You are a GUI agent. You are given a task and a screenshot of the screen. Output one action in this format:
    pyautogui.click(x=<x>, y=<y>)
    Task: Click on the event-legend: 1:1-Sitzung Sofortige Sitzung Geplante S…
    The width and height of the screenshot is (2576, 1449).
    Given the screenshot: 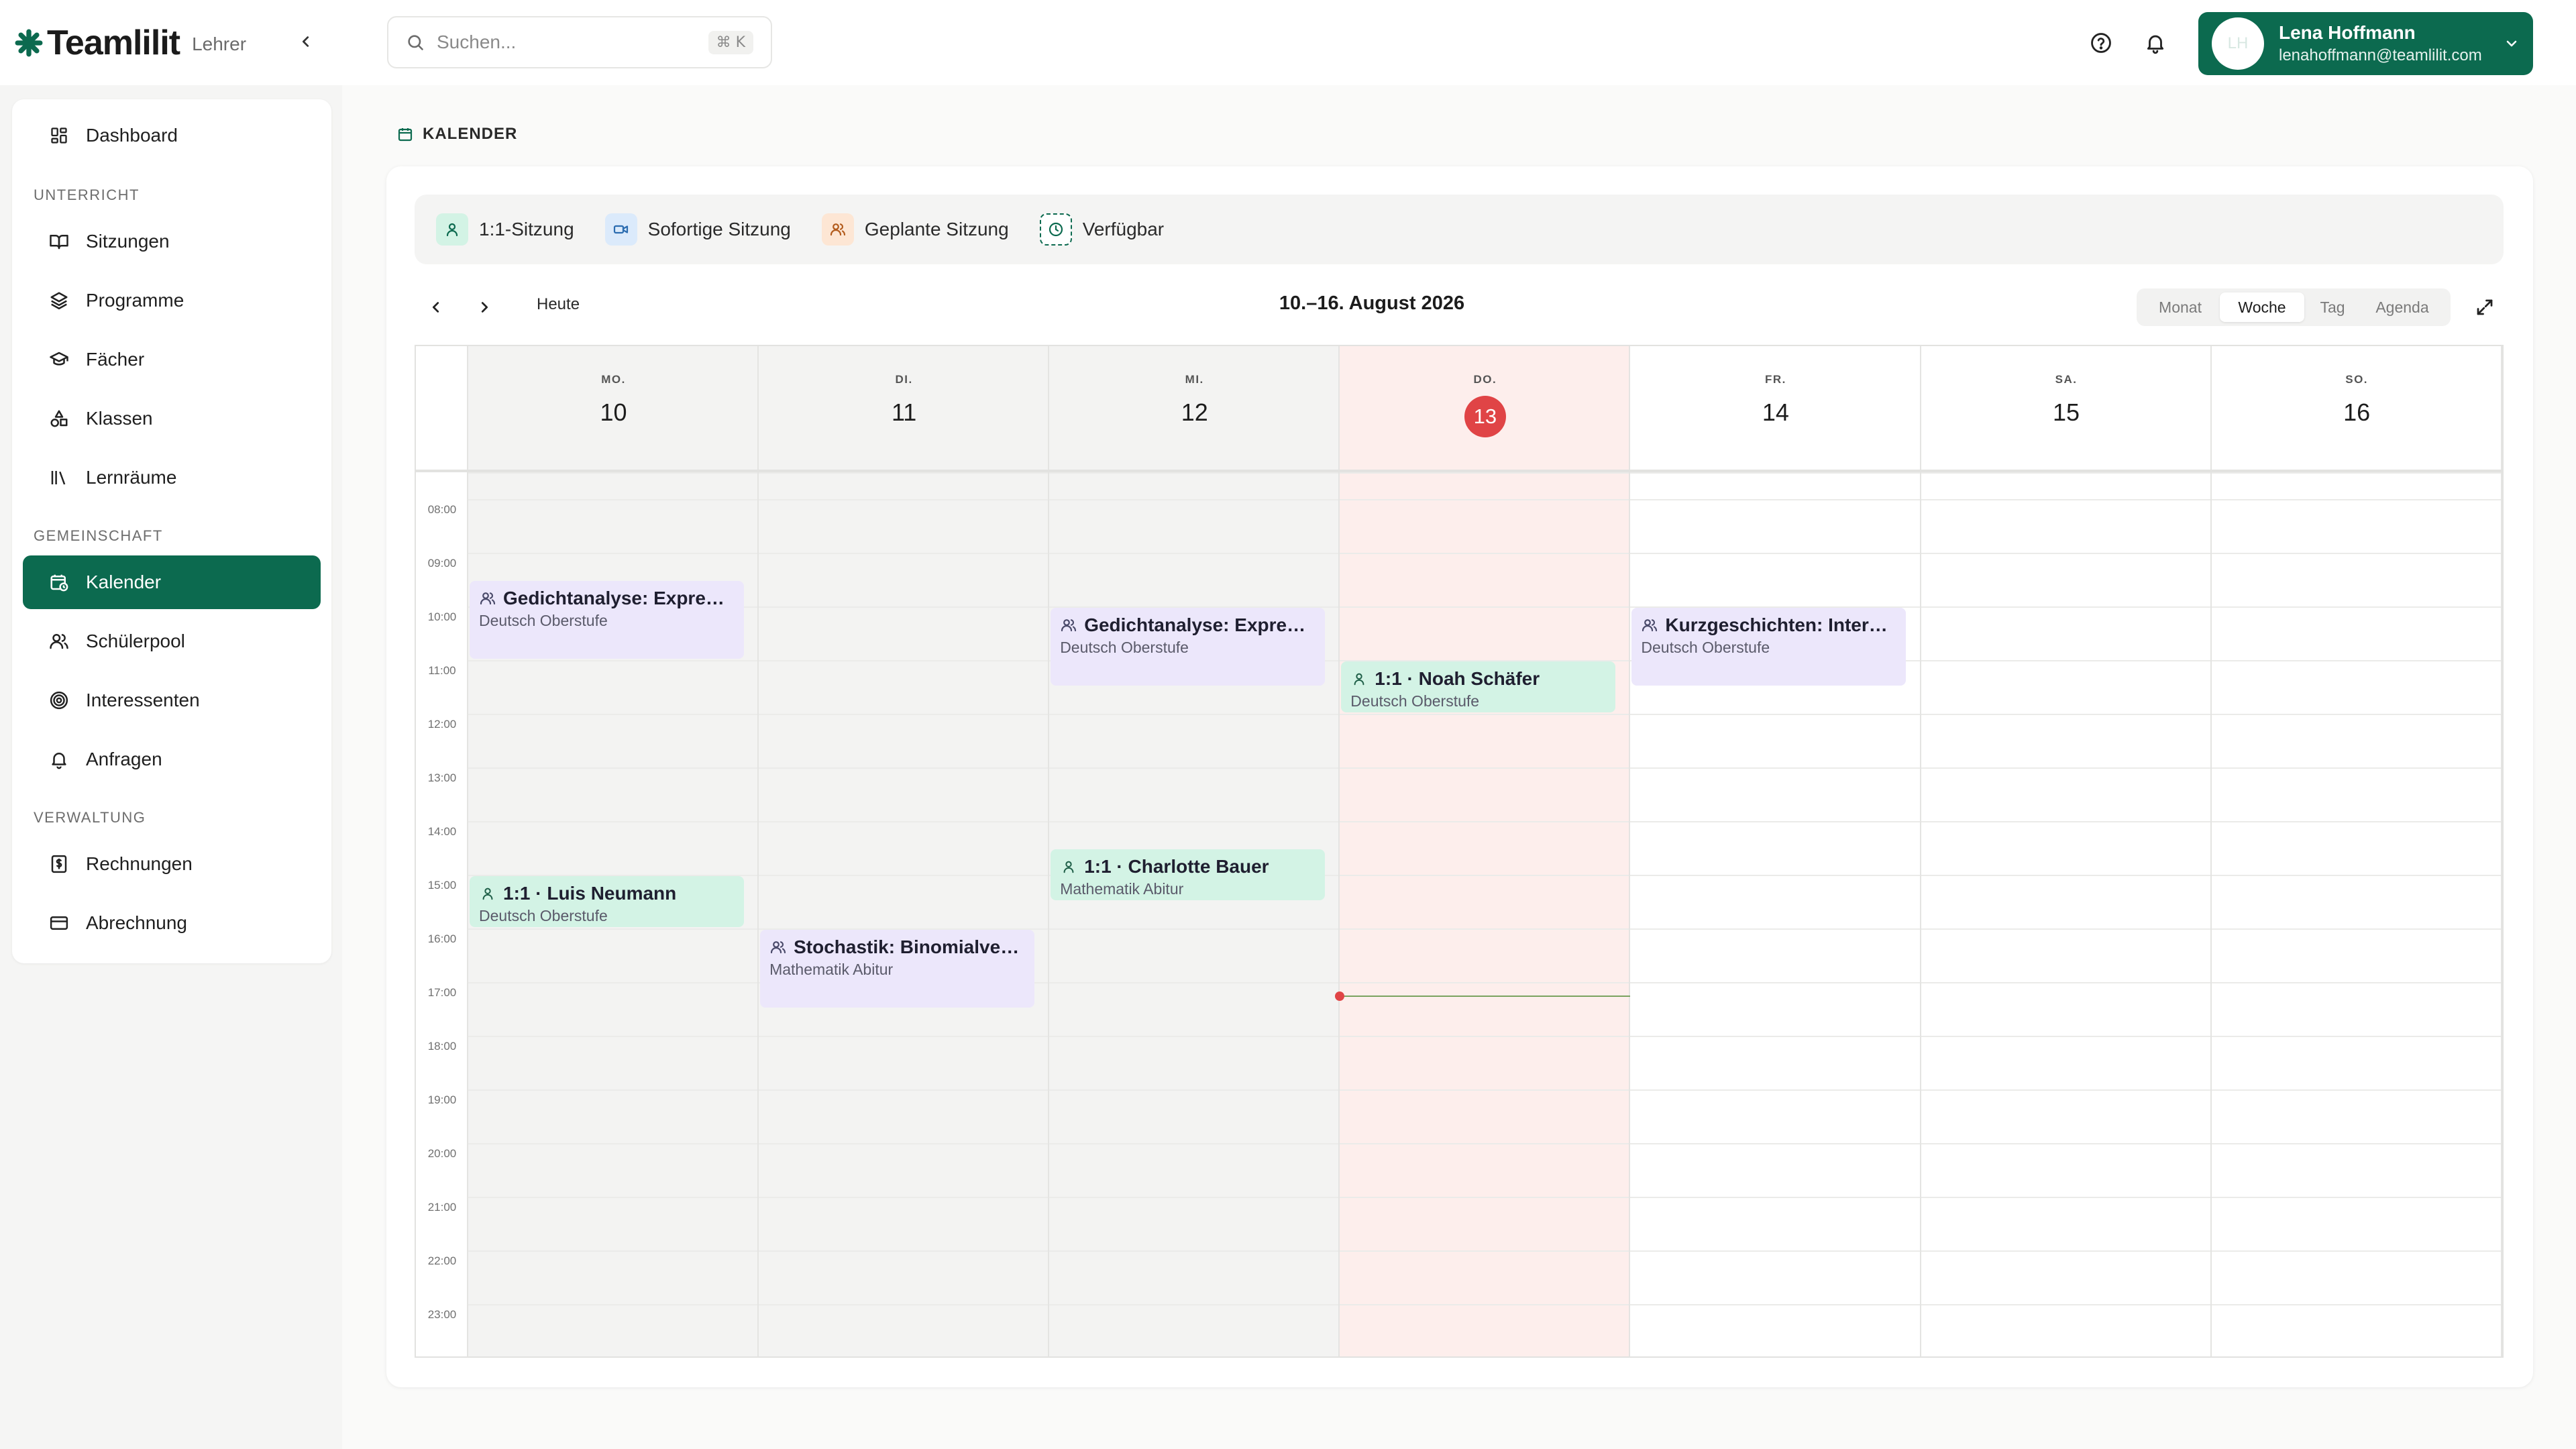 What is the action you would take?
    pyautogui.click(x=1459, y=229)
    